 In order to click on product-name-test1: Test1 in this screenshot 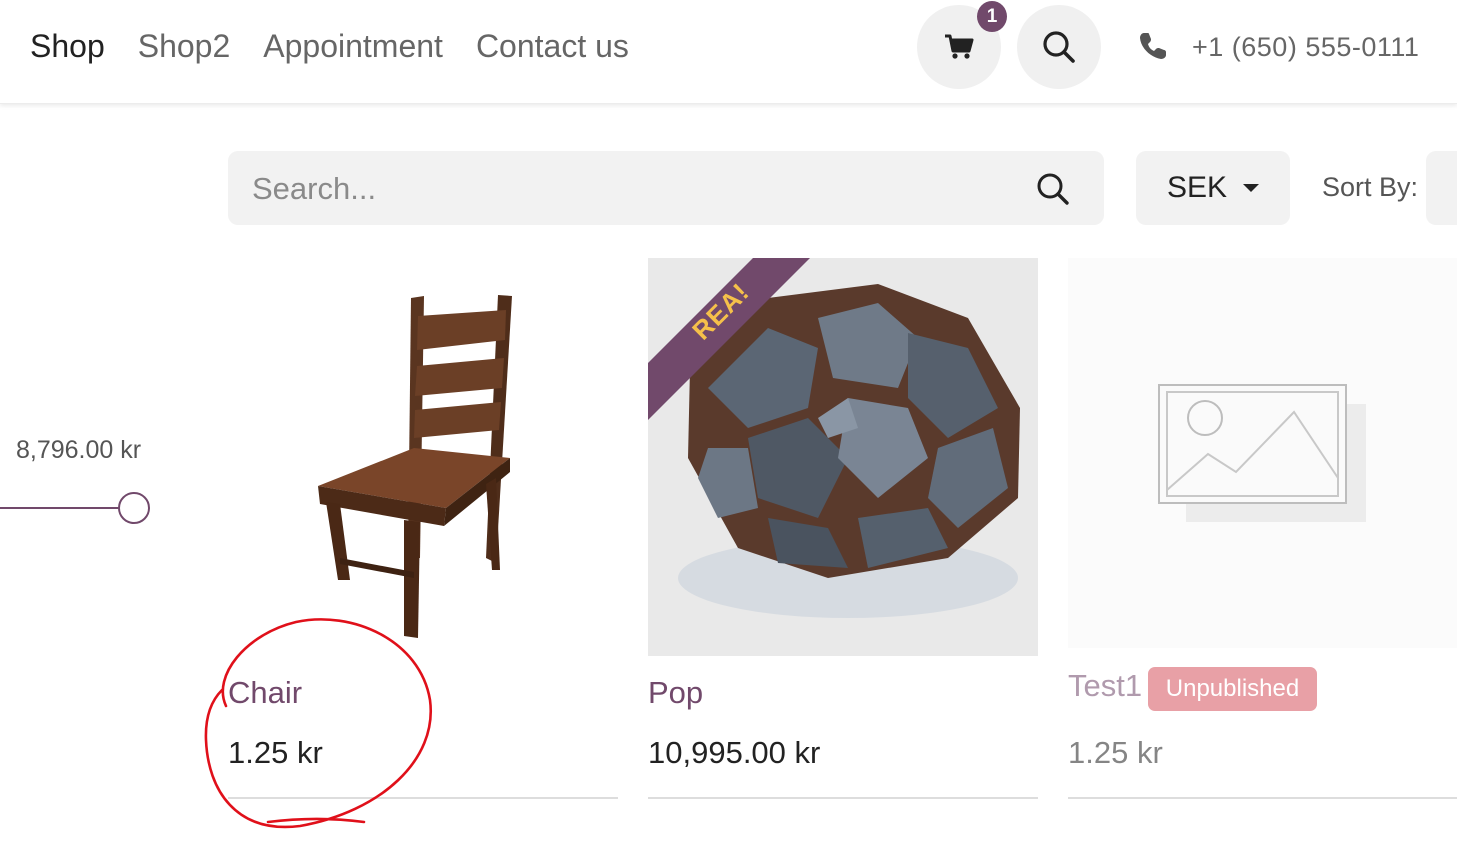, I will do `click(1105, 686)`.